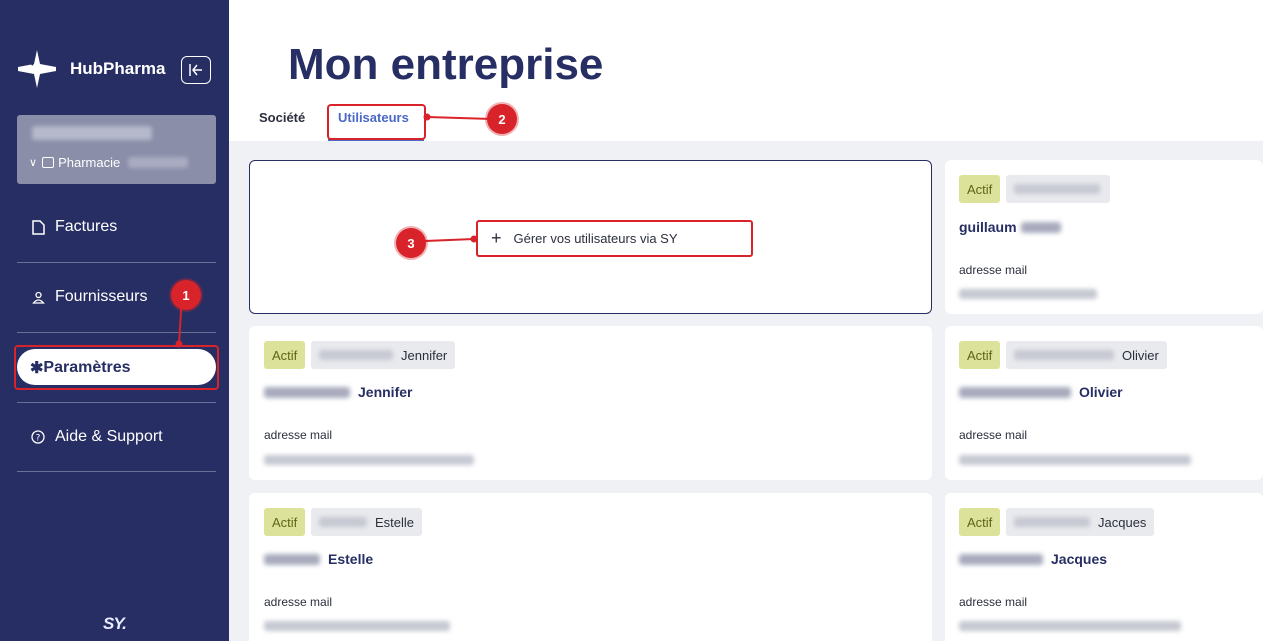 The width and height of the screenshot is (1263, 641). Describe the element at coordinates (1079, 559) in the screenshot. I see `user-first-name: Jacques` at that location.